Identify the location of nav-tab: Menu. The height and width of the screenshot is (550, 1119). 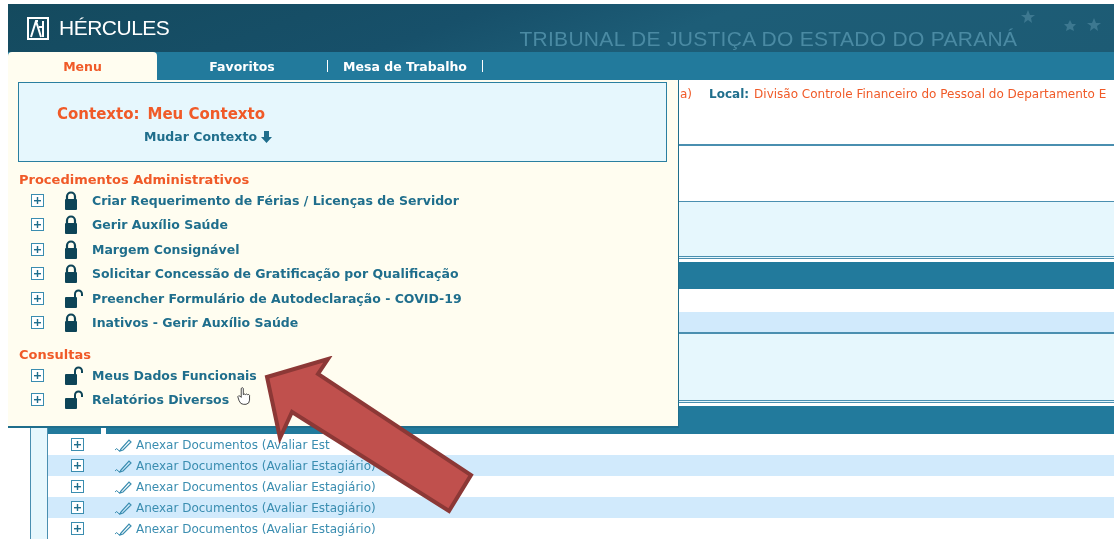
(82, 66).